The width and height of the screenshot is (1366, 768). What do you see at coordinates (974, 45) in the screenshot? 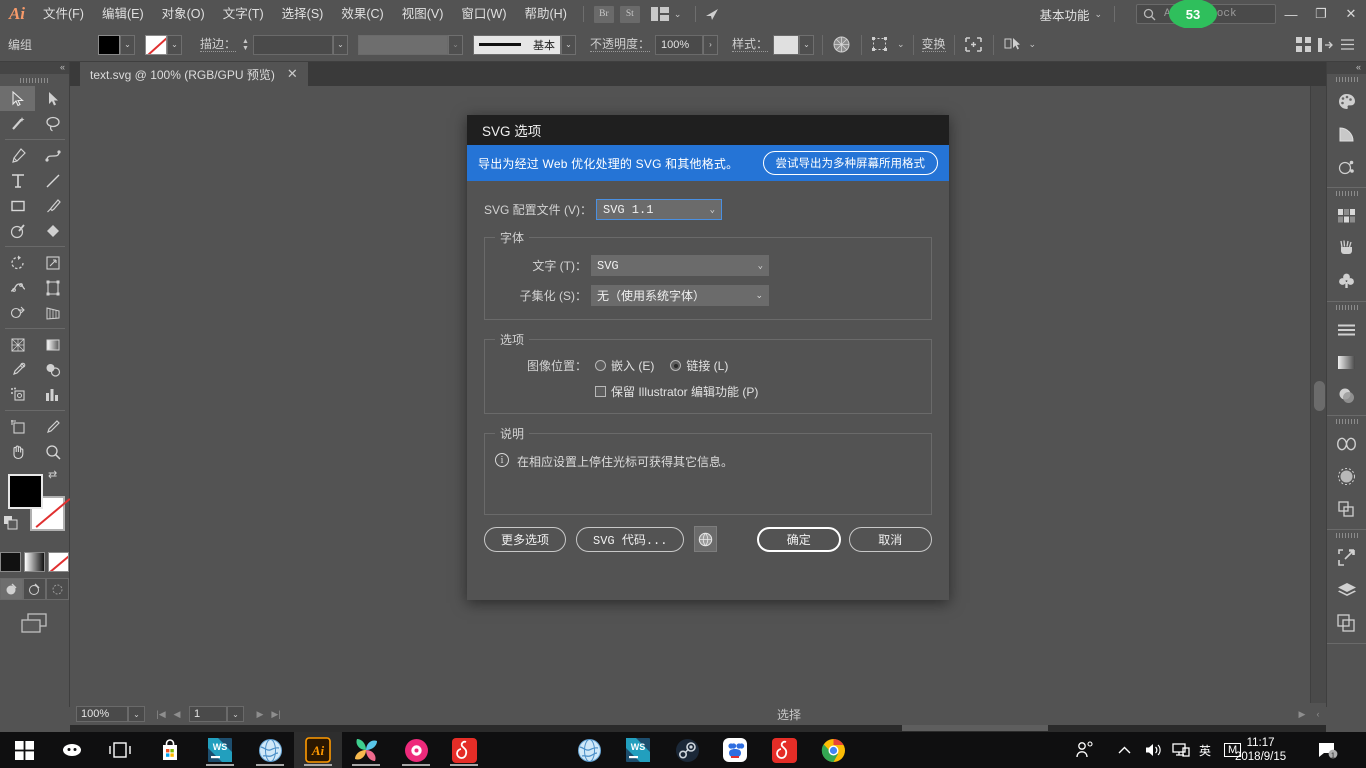
I see `isolate-icon` at bounding box center [974, 45].